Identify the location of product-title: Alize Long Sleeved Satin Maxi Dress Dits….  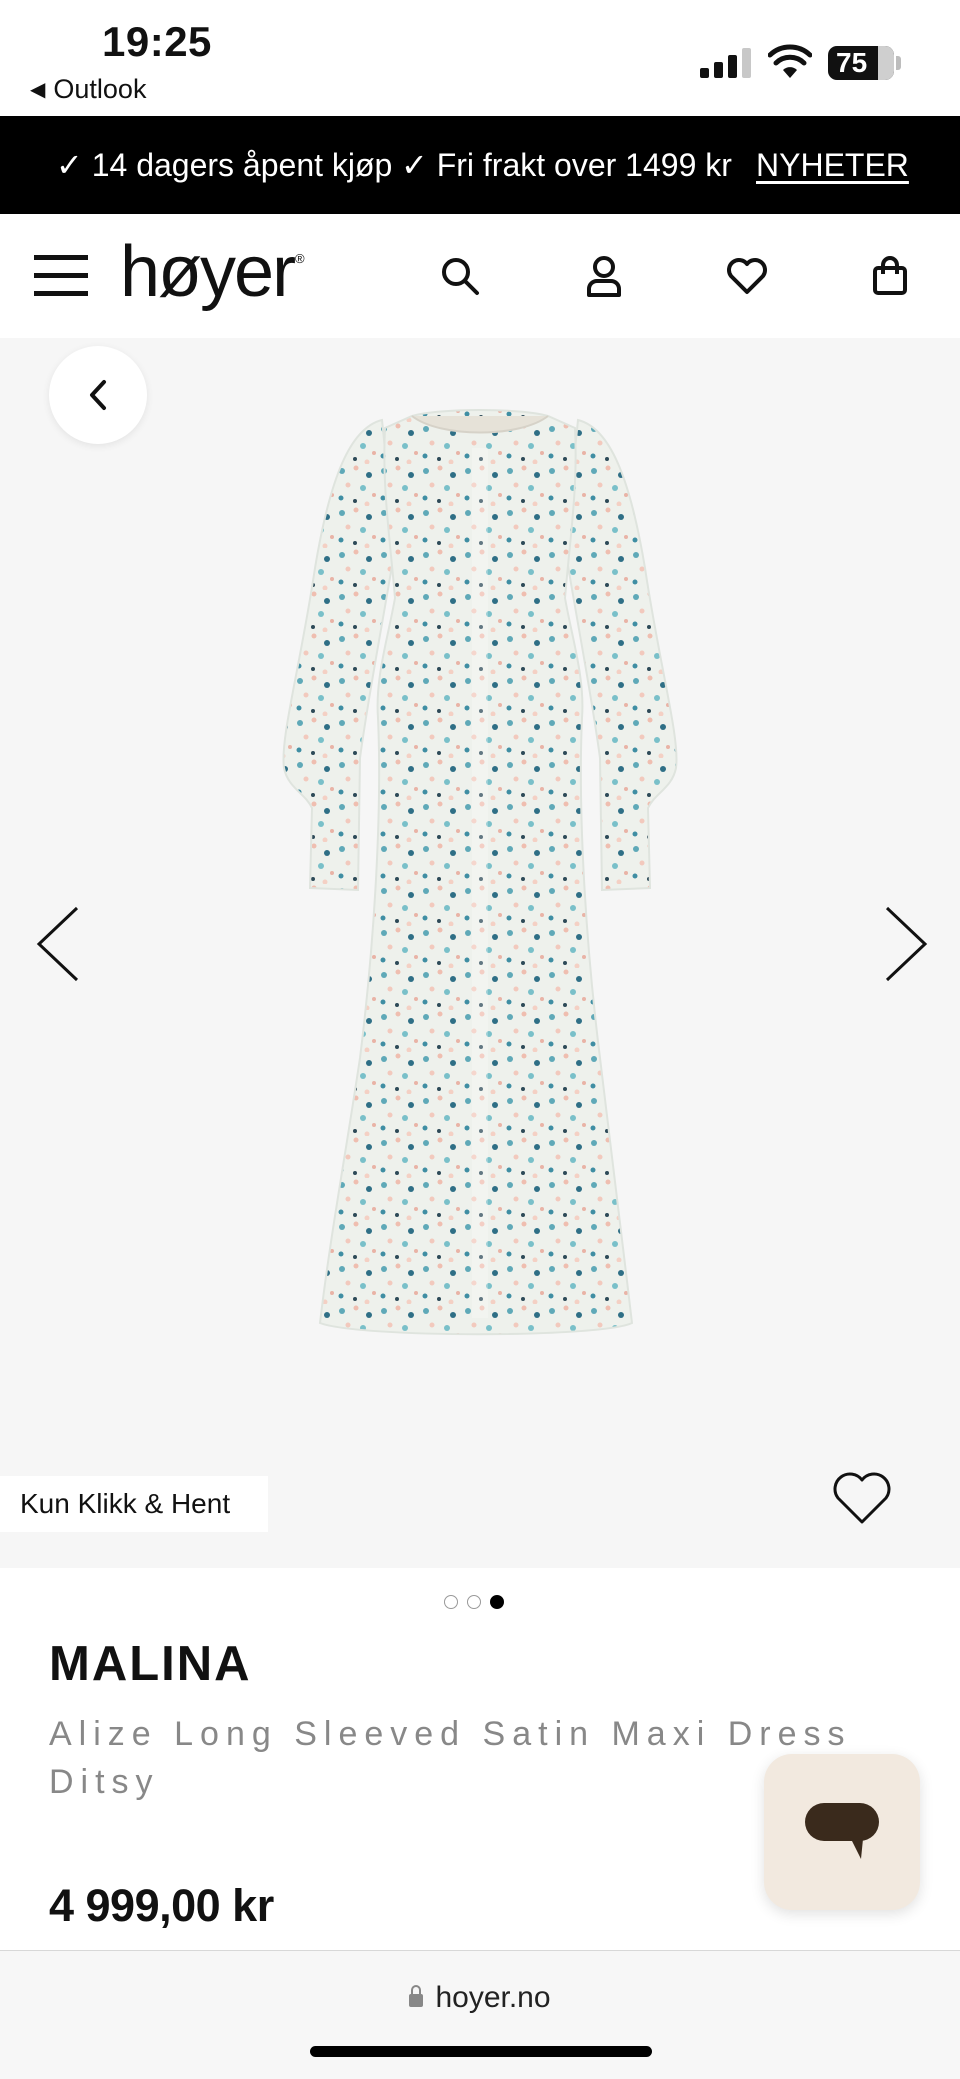
(450, 1758).